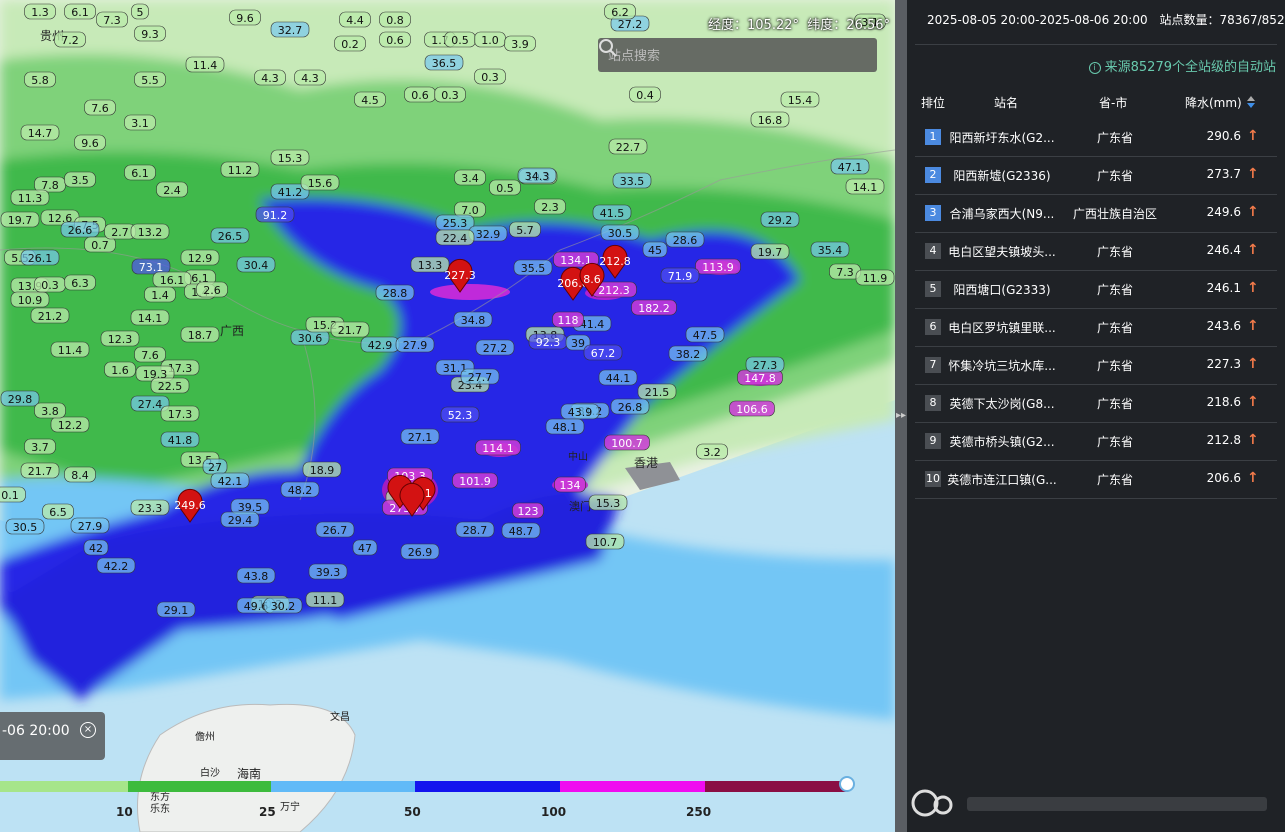  What do you see at coordinates (752, 408) in the screenshot?
I see `station-rain-label: 106.6` at bounding box center [752, 408].